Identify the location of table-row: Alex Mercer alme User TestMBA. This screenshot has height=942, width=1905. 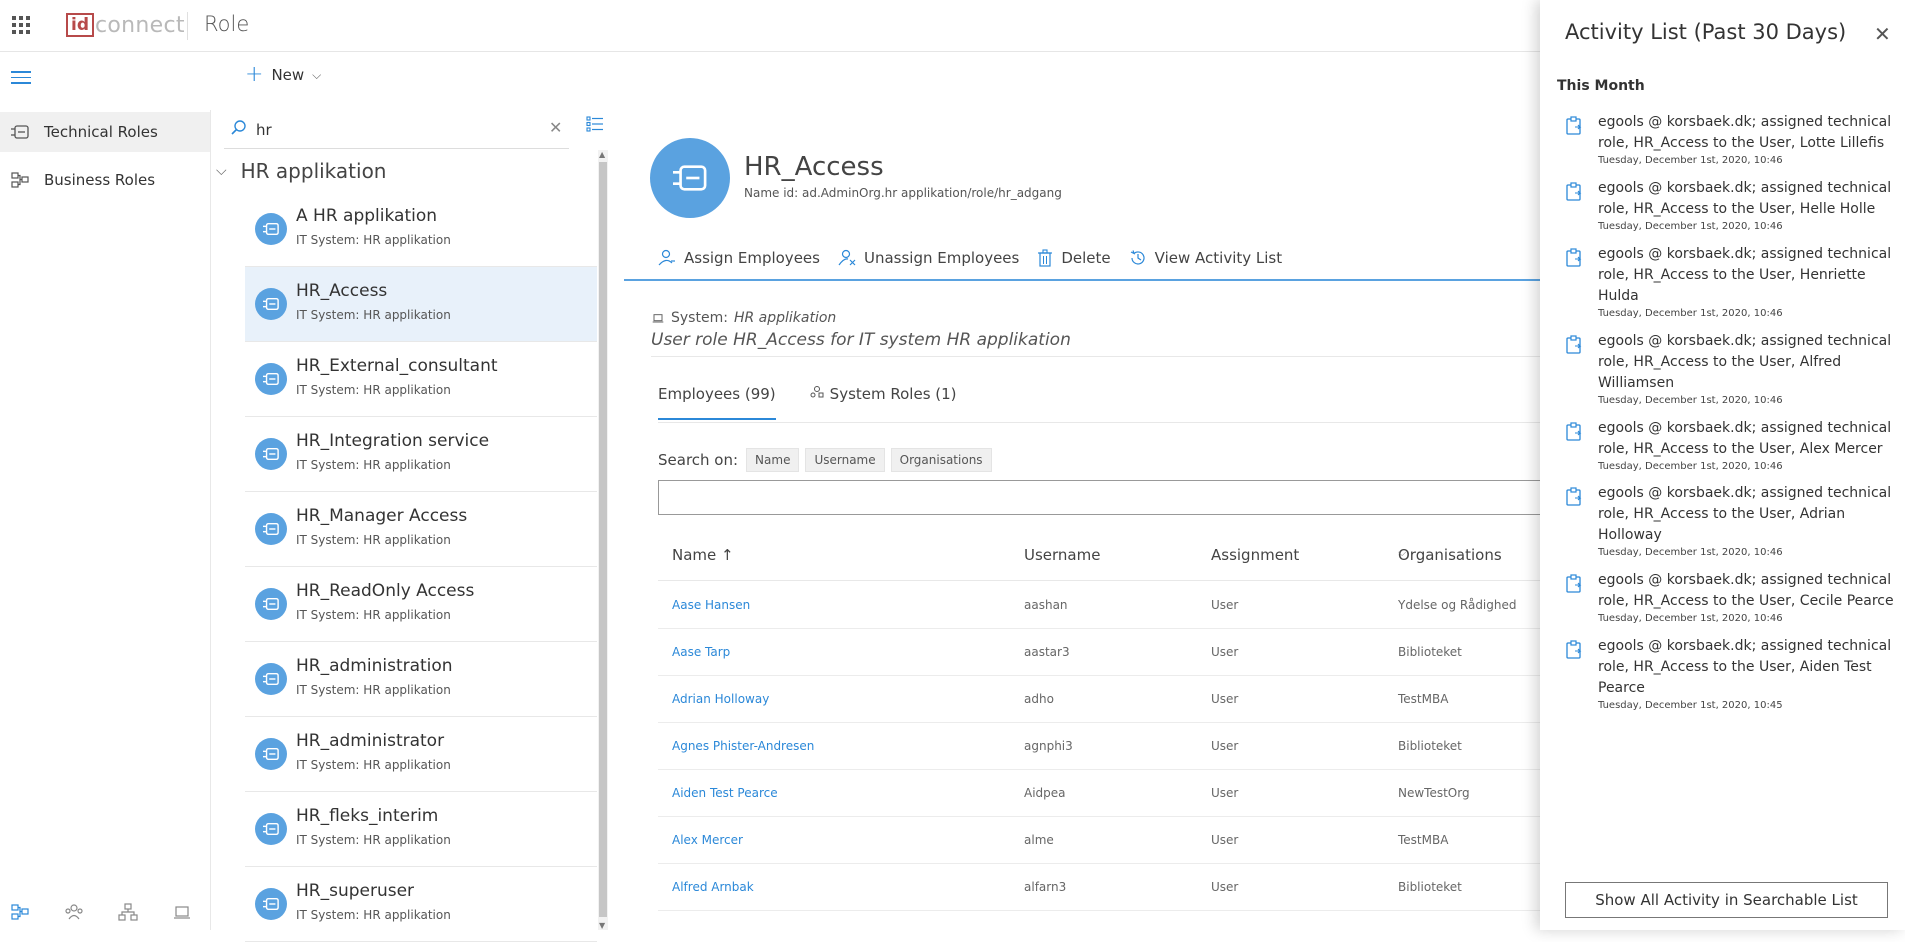
(1099, 840).